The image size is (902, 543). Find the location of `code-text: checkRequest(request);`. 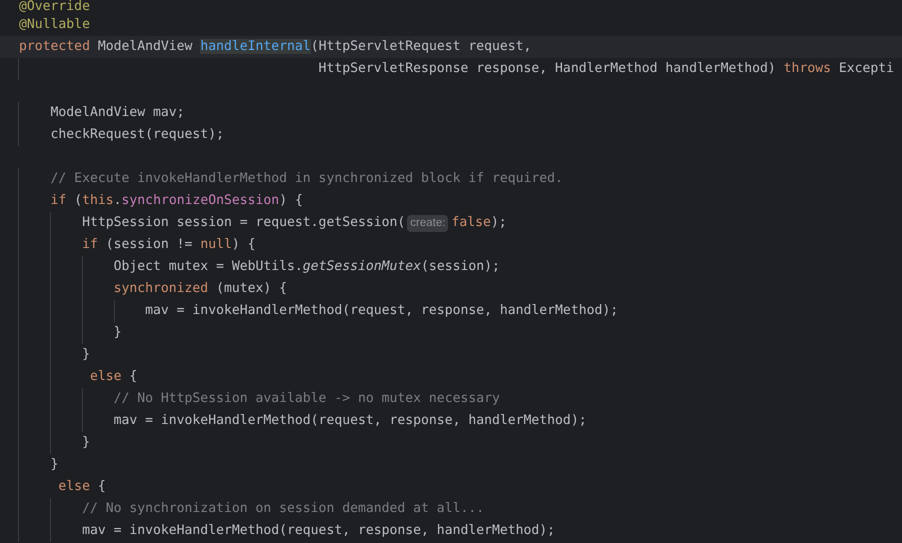

code-text: checkRequest(request); is located at coordinates (137, 135).